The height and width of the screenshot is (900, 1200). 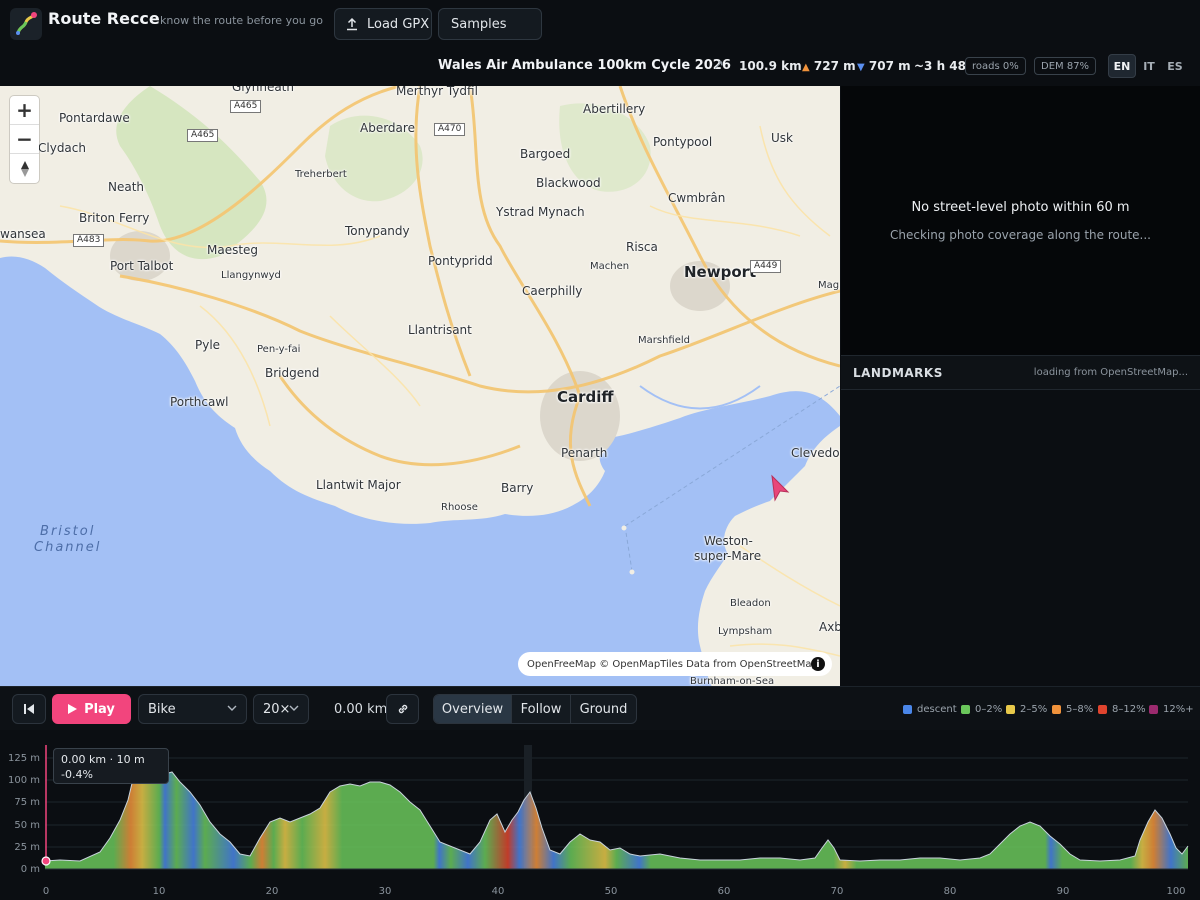 What do you see at coordinates (732, 681) in the screenshot?
I see `map-label-burnham: Burnham-on-Sea` at bounding box center [732, 681].